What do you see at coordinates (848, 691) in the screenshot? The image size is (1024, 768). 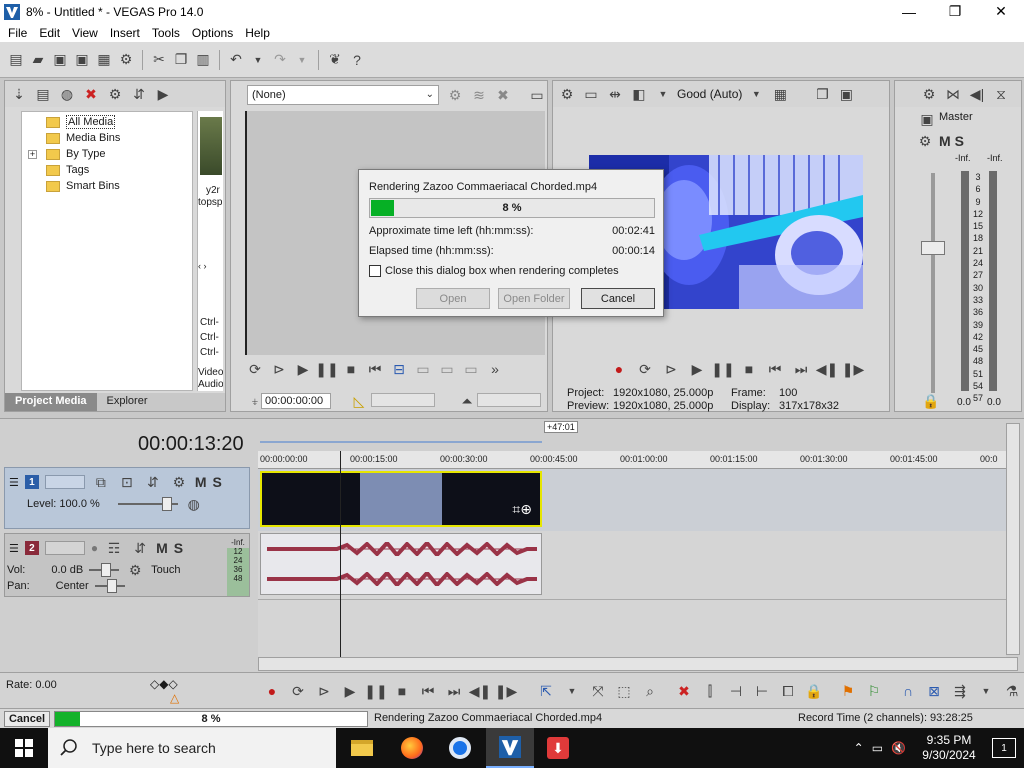 I see `insert-marker-icon: ⚑` at bounding box center [848, 691].